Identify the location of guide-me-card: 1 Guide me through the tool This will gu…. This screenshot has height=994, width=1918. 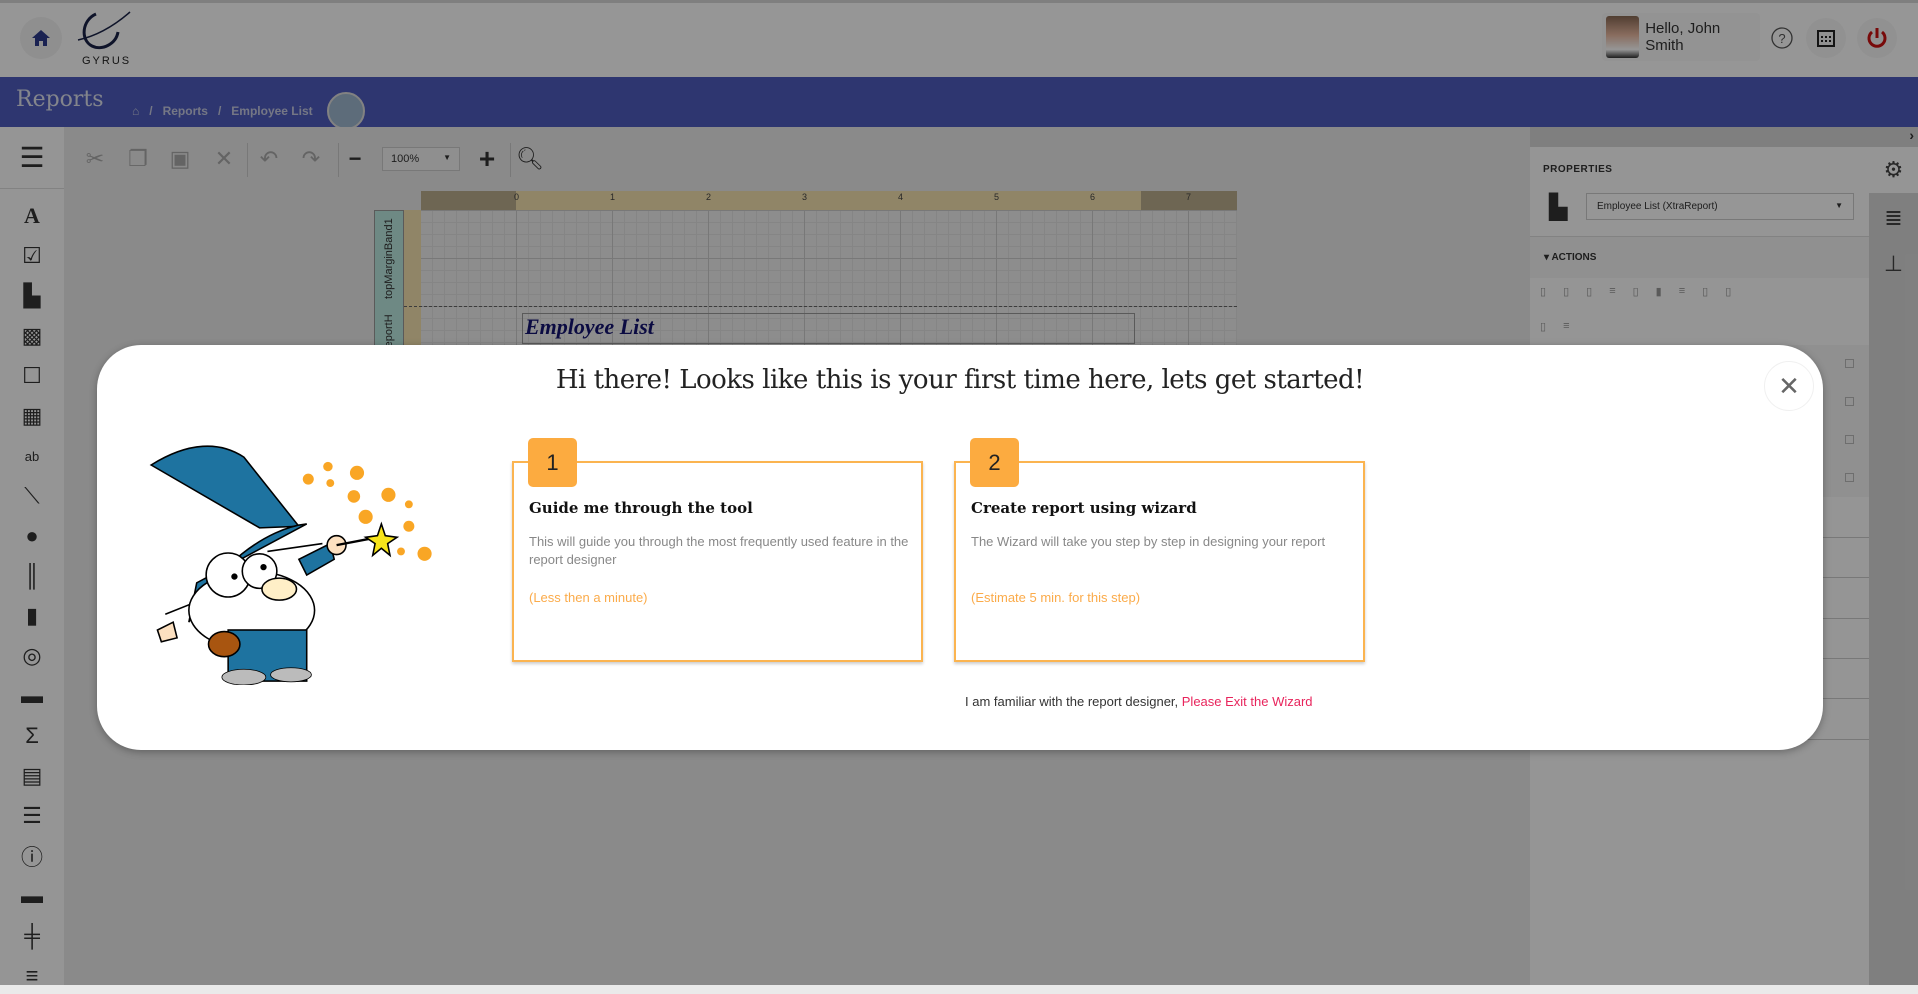
(717, 550).